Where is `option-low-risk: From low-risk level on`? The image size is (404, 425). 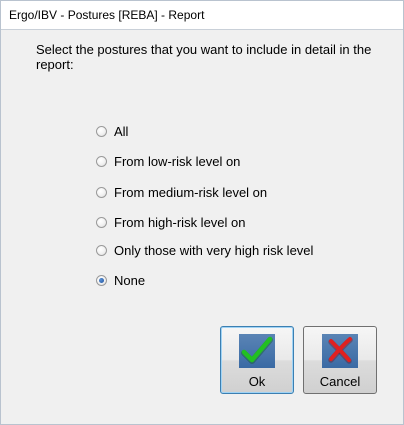 option-low-risk: From low-risk level on is located at coordinates (168, 161).